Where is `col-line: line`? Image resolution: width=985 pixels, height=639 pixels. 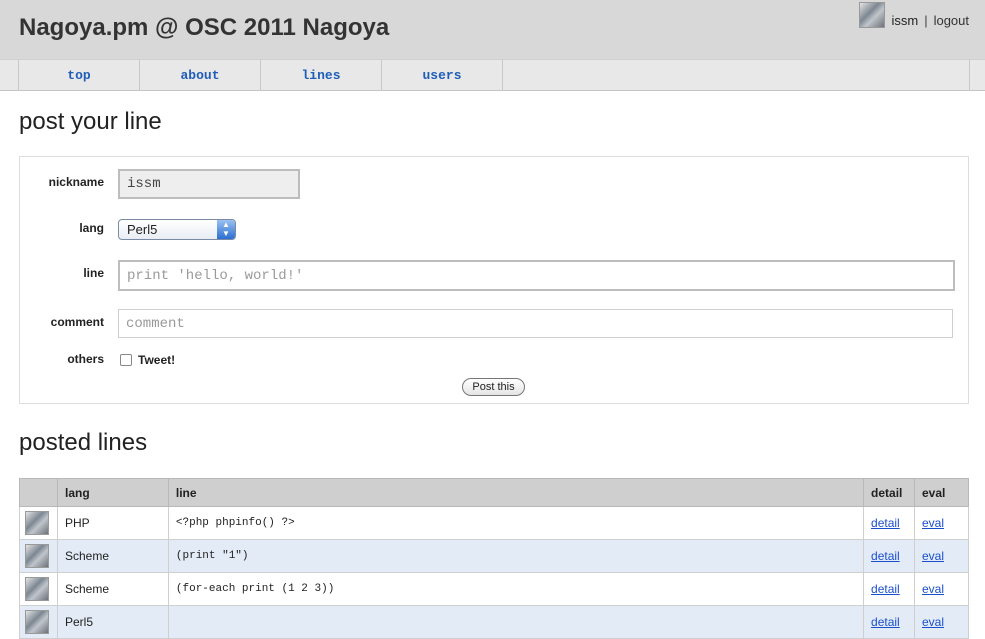
col-line: line is located at coordinates (516, 492).